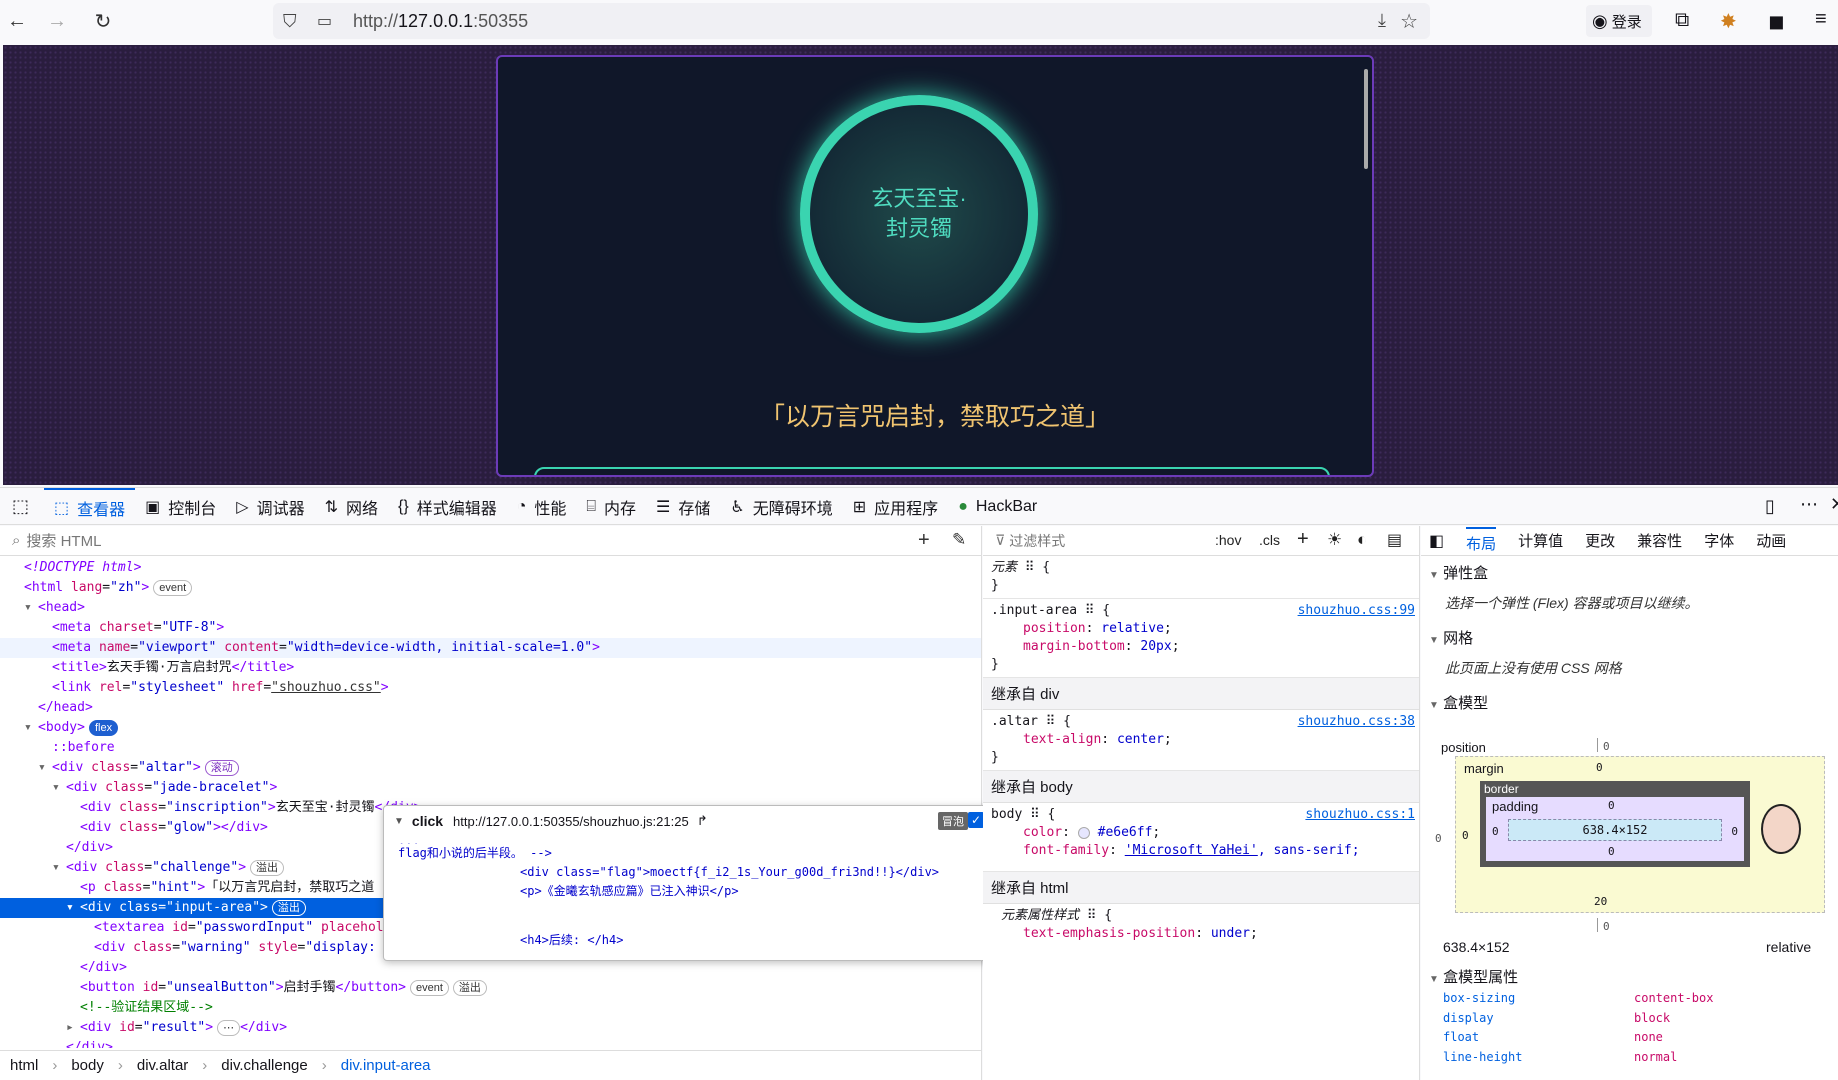  Describe the element at coordinates (1303, 539) in the screenshot. I see `add-rule-icon: +` at that location.